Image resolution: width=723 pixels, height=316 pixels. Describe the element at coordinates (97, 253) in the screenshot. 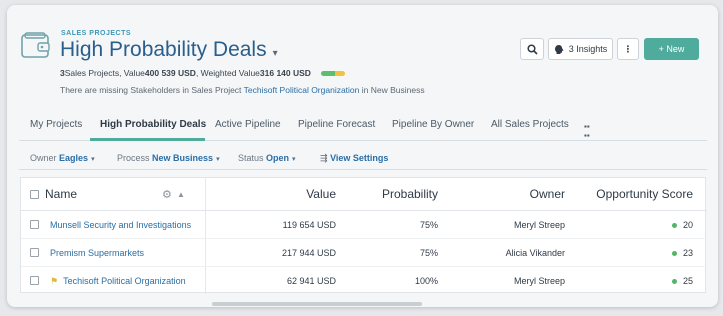

I see `row-name-link: Premism Supermarkets` at that location.